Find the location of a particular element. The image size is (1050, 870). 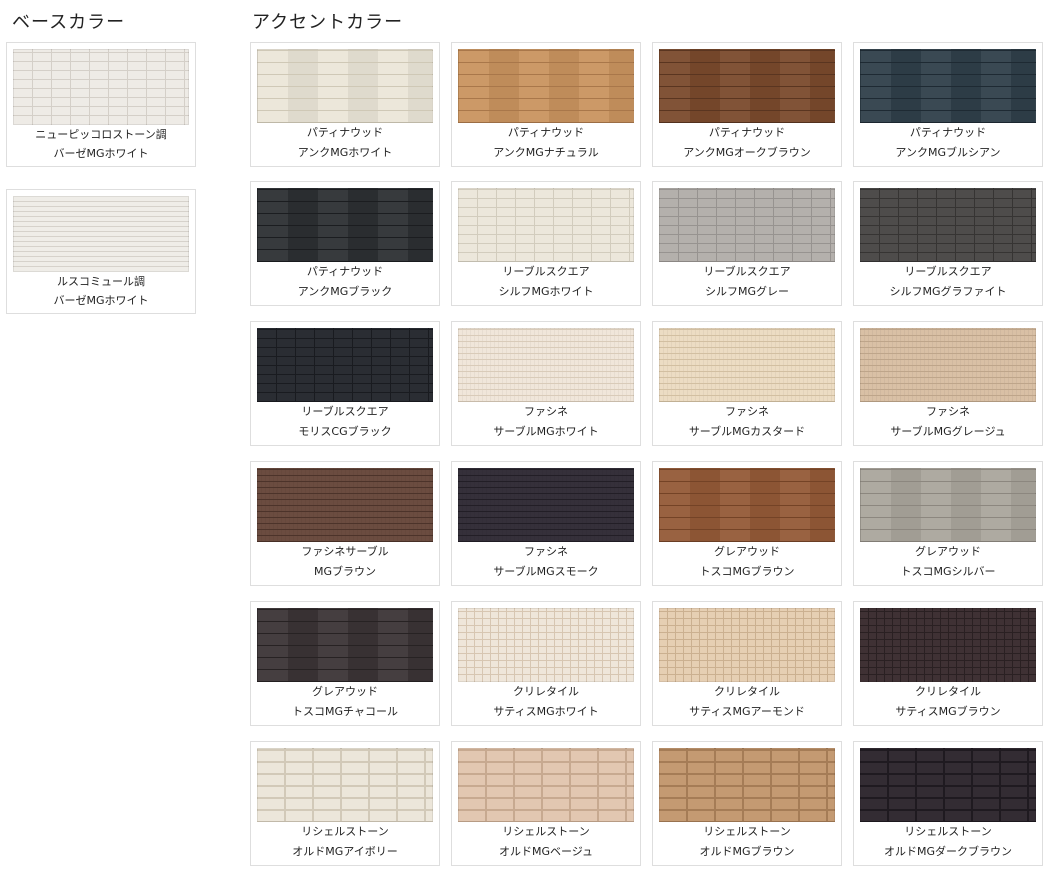

accent-color-card: パティナウッドアンクMGオークブラウン is located at coordinates (747, 104).